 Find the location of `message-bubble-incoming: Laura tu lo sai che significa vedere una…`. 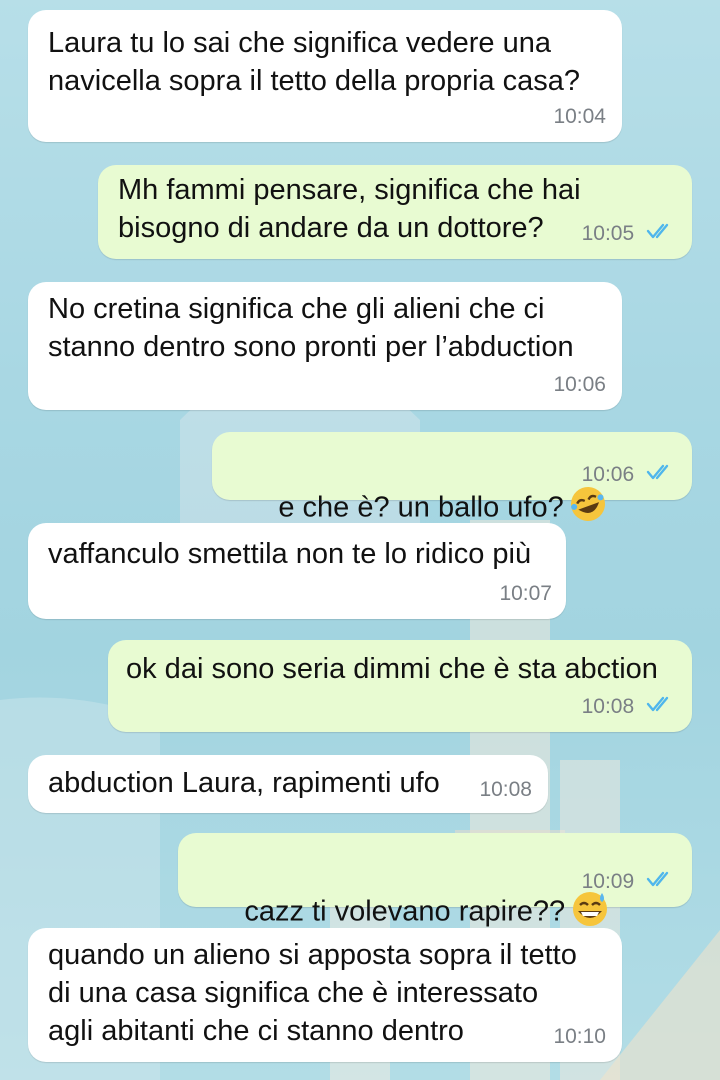

message-bubble-incoming: Laura tu lo sai che significa vedere una… is located at coordinates (325, 76).